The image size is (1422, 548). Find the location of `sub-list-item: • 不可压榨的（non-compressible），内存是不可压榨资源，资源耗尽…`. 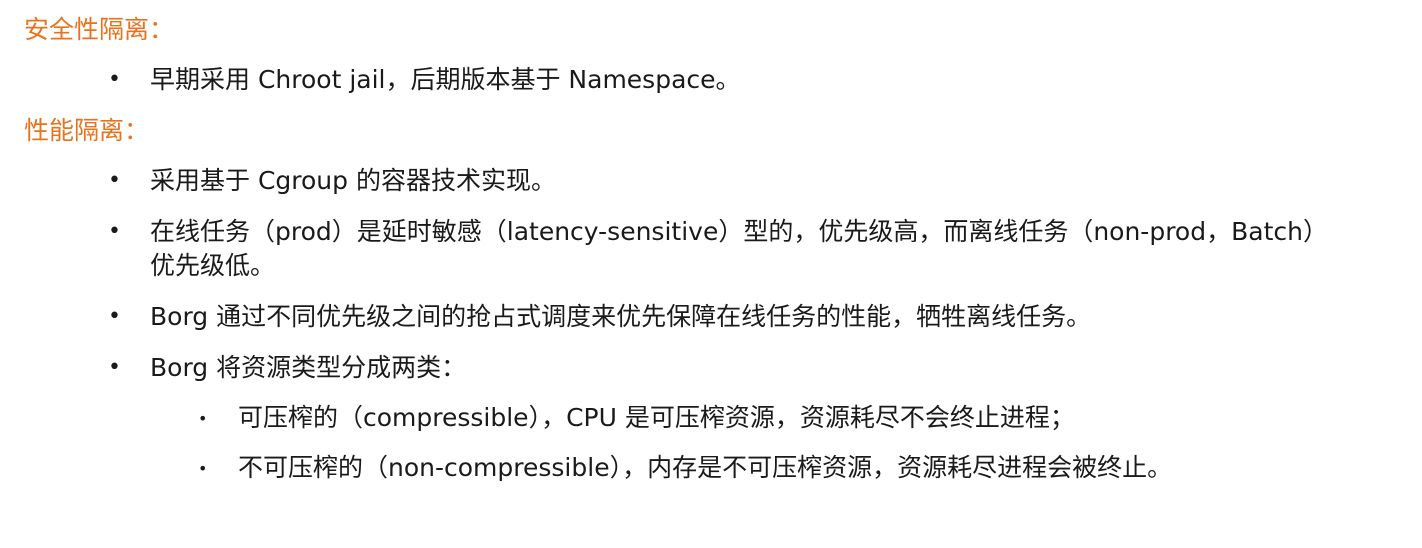

sub-list-item: • 不可压榨的（non-compressible），内存是不可压榨资源，资源耗尽… is located at coordinates (793, 468).